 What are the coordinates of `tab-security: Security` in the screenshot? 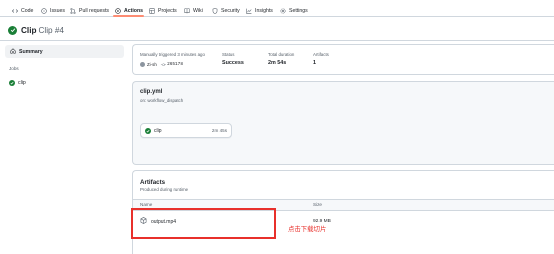 It's located at (226, 10).